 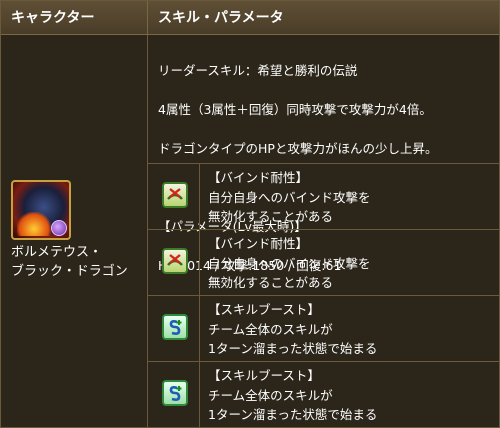 What do you see at coordinates (298, 148) in the screenshot?
I see `leader-skill-effect-2: ドラゴンタイプのHPと攻撃力がほんの少し上昇。` at bounding box center [298, 148].